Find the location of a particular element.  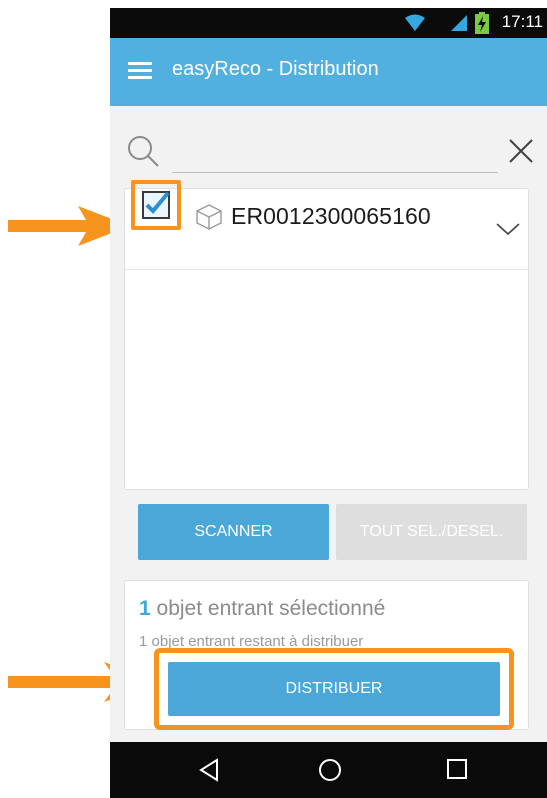

status-time: 17:11 is located at coordinates (522, 21).